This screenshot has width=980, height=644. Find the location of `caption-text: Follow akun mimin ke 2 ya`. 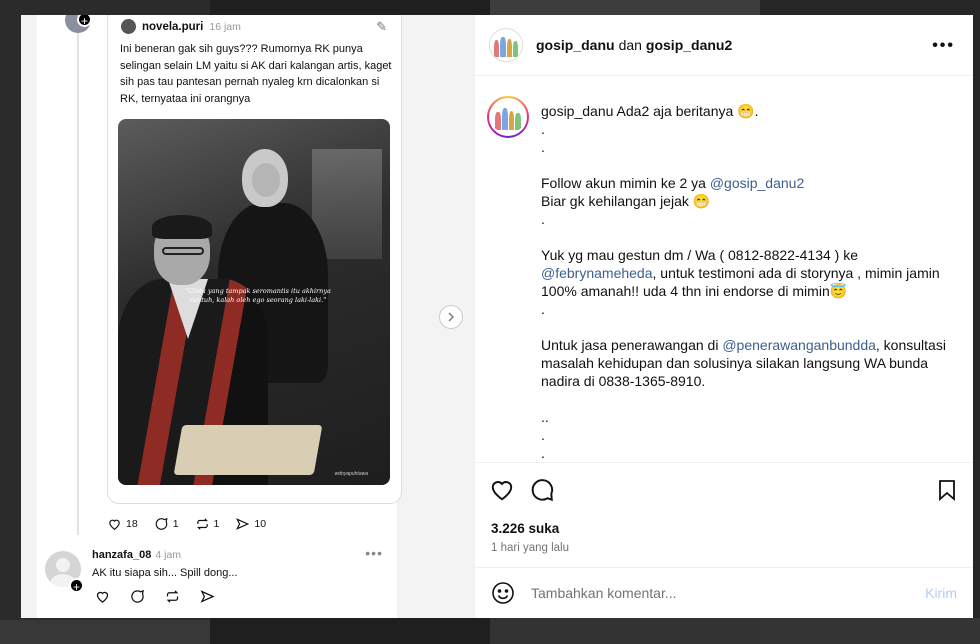

caption-text: Follow akun mimin ke 2 ya is located at coordinates (625, 183).